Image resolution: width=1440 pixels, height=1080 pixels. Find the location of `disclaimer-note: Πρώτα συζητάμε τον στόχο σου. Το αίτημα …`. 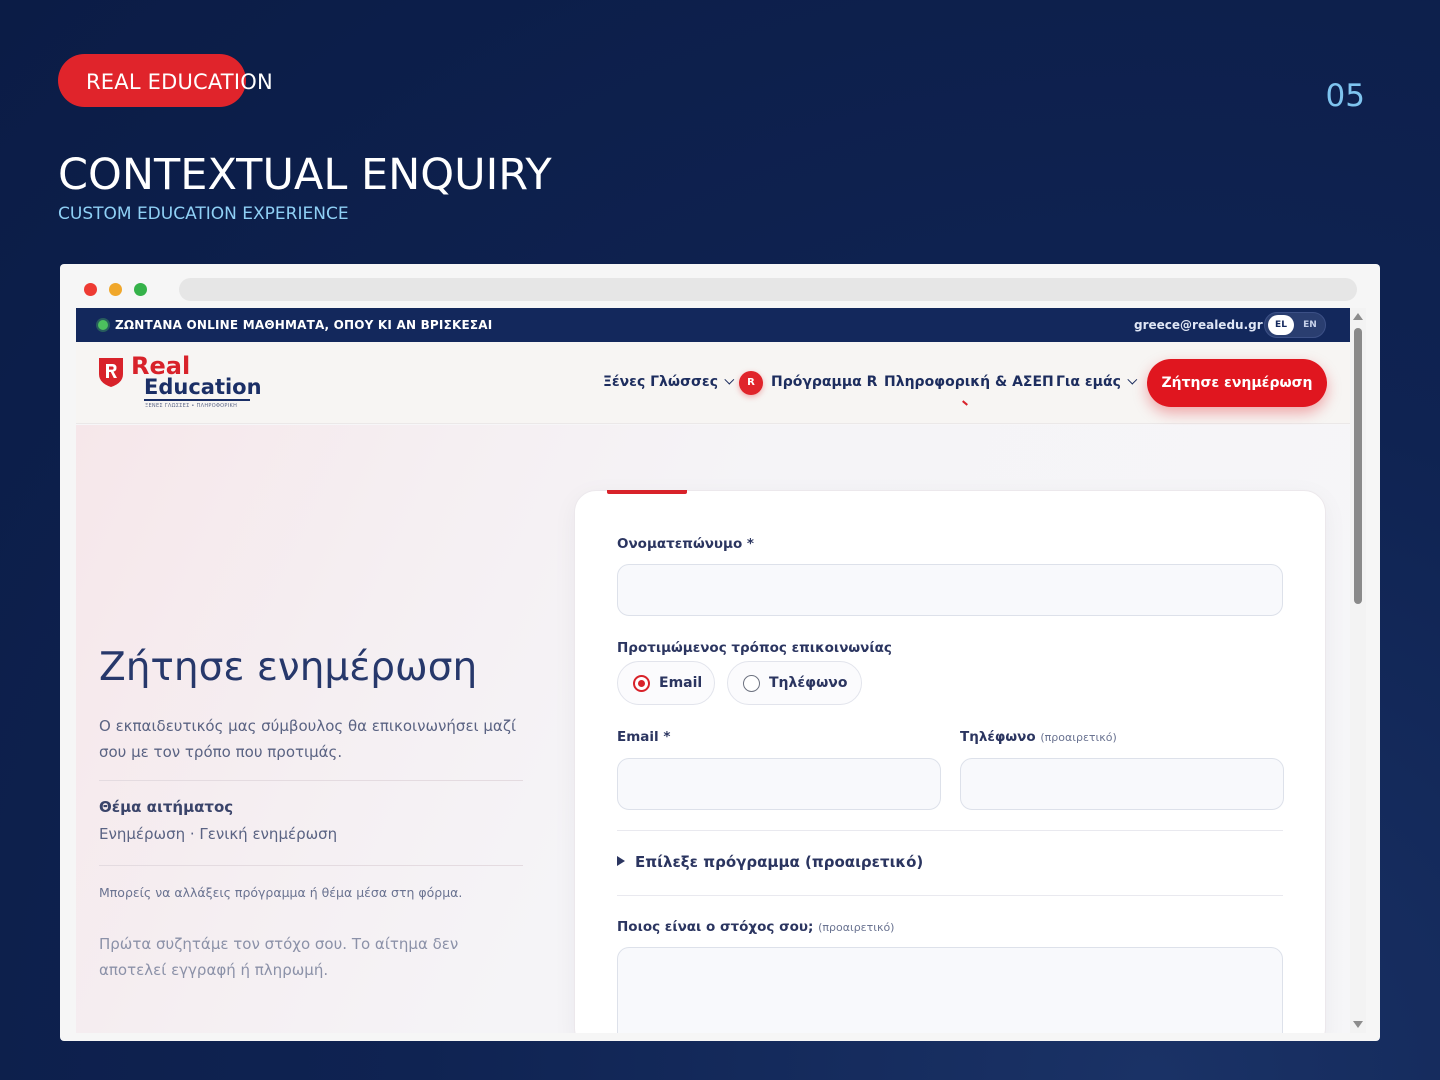

disclaimer-note: Πρώτα συζητάμε τον στόχο σου. Το αίτημα … is located at coordinates (279, 957).